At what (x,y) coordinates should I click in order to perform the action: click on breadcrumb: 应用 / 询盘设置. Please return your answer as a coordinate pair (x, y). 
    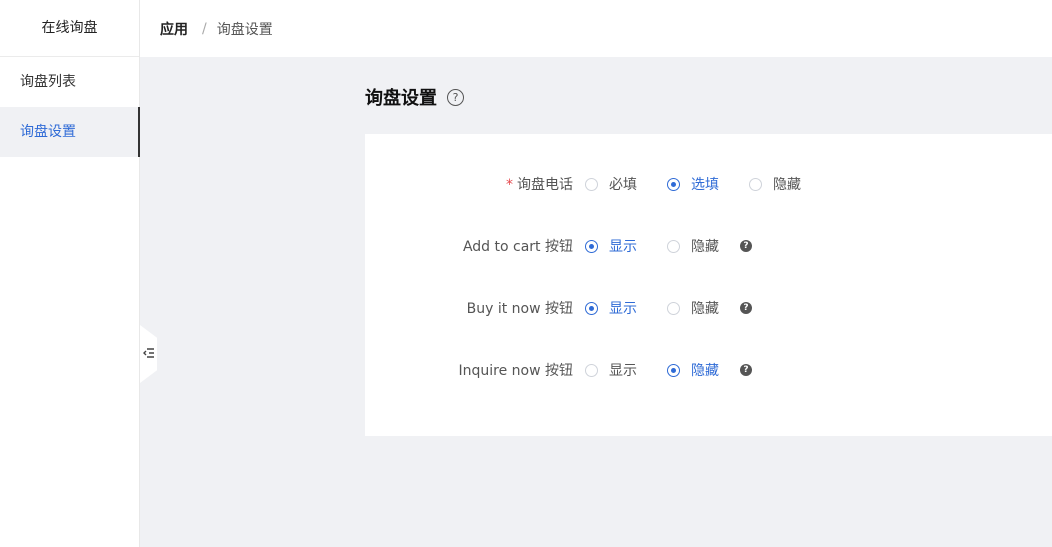
    Looking at the image, I should click on (596, 28).